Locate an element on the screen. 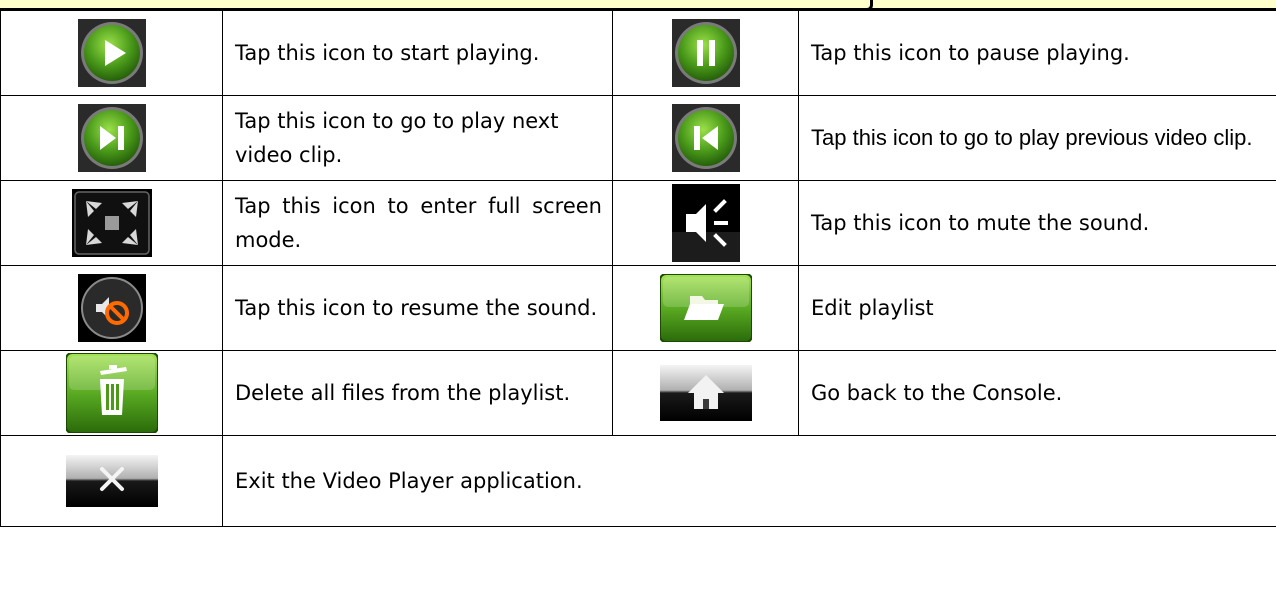 The width and height of the screenshot is (1276, 597). pause-icon is located at coordinates (705, 53).